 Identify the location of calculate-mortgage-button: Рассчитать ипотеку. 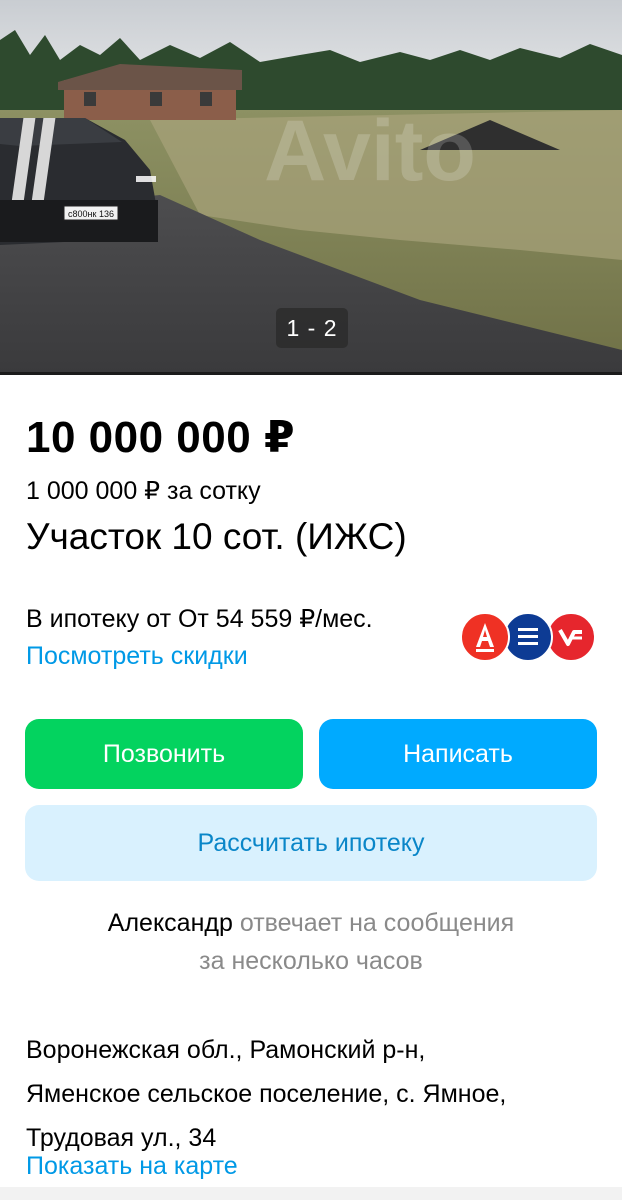
(311, 843).